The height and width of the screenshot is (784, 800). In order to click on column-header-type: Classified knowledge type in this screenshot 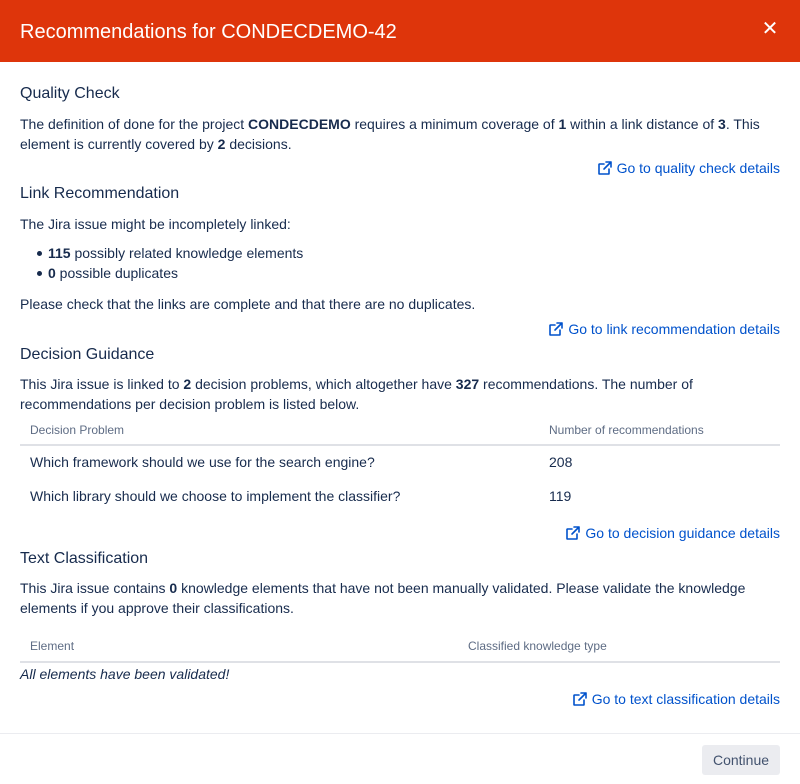, I will do `click(537, 646)`.